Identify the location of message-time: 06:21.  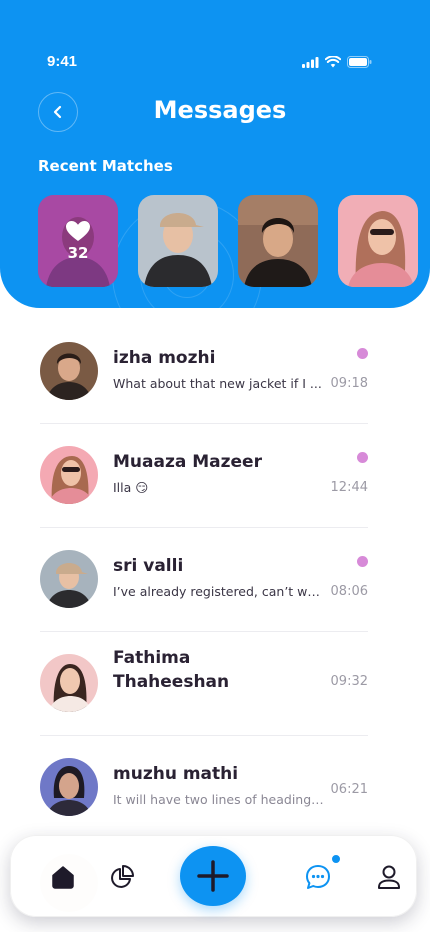
(349, 789).